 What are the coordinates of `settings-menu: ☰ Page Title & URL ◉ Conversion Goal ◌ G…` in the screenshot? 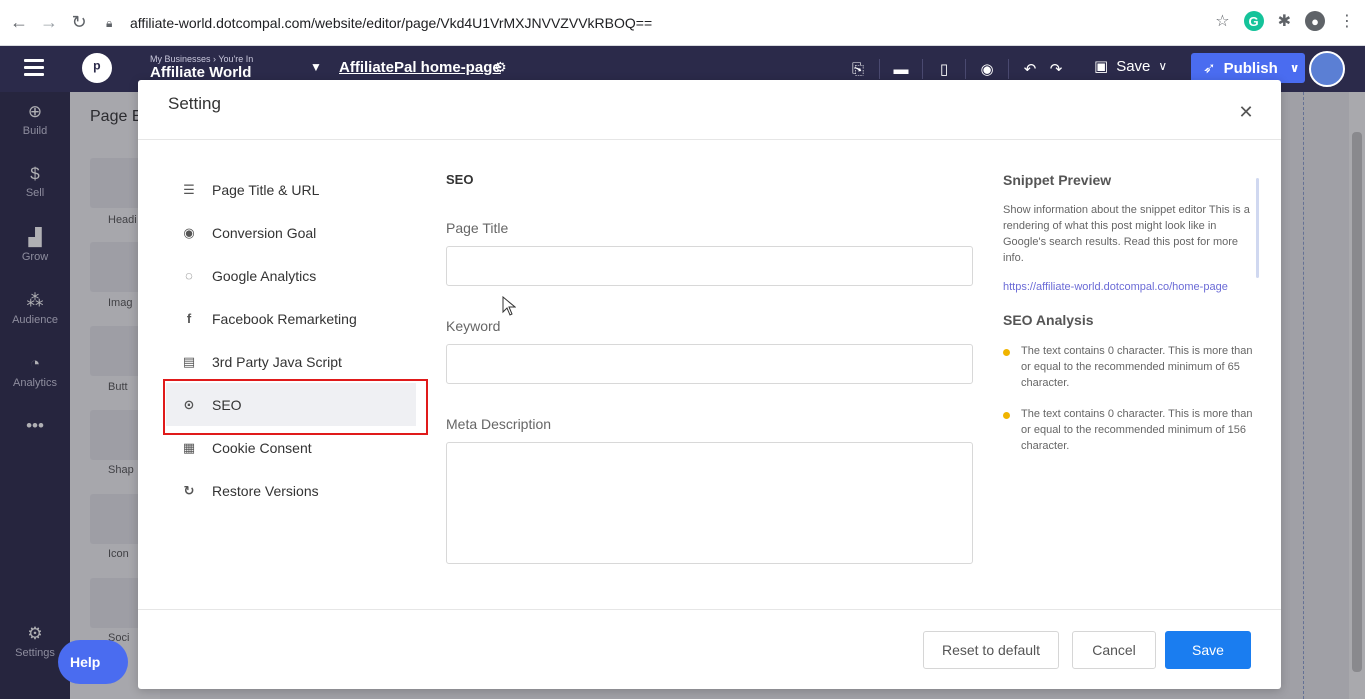 It's located at (291, 340).